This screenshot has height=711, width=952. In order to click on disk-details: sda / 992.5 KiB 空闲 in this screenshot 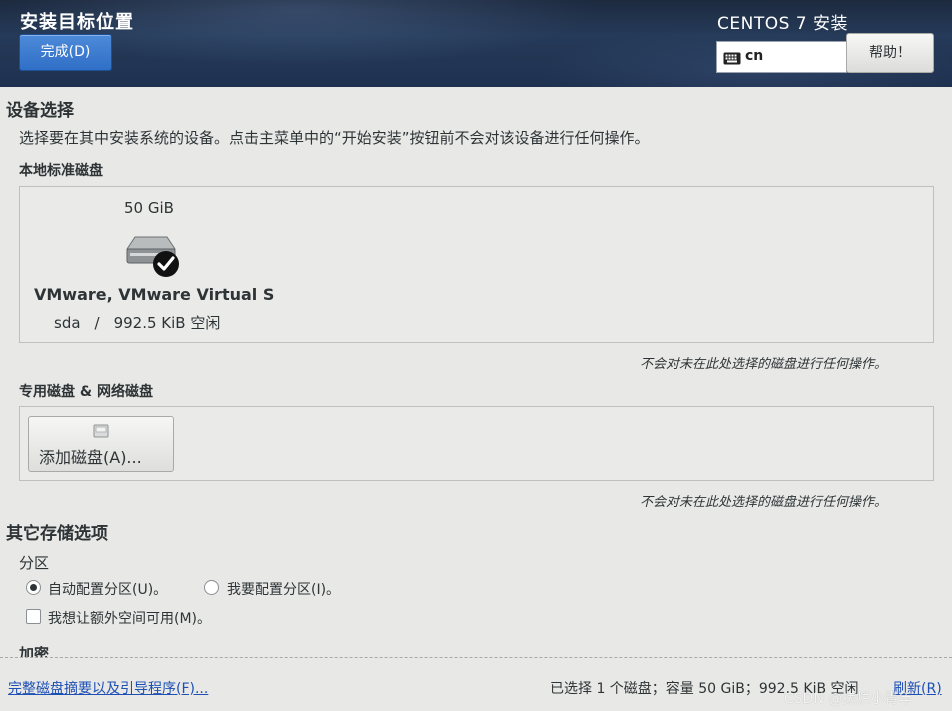, I will do `click(144, 322)`.